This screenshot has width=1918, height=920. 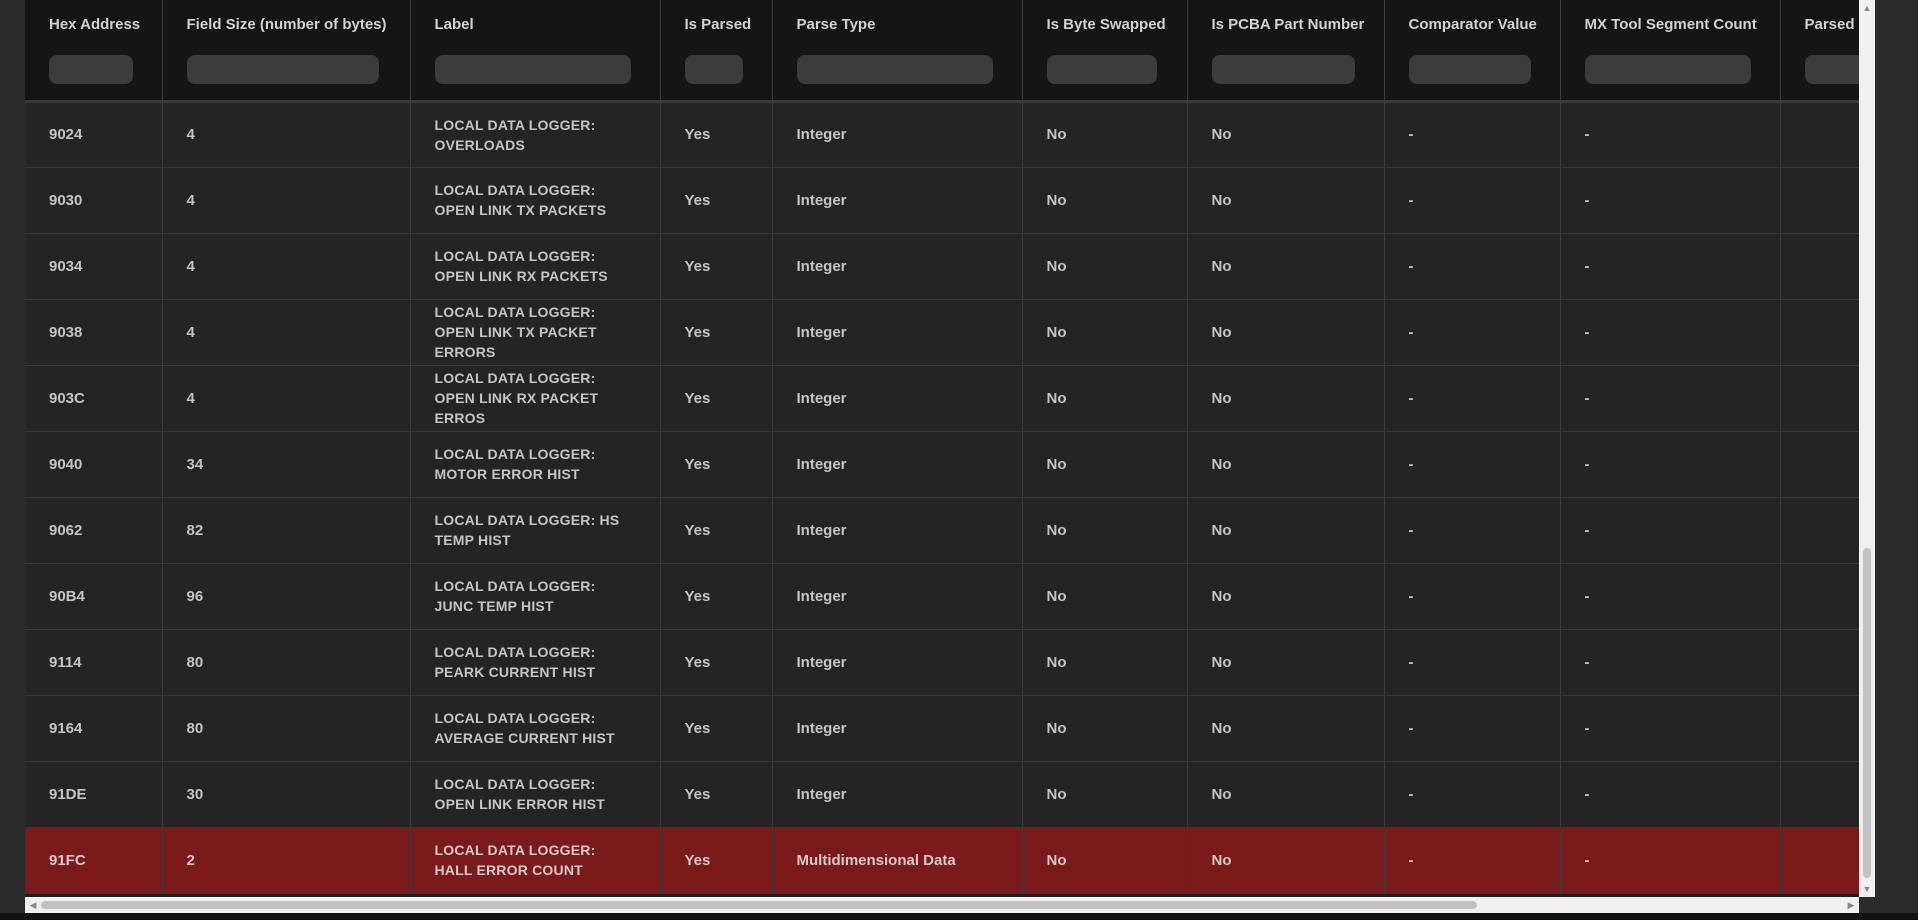 I want to click on column-header-comparator-value: Comparator Value, so click(x=1472, y=51).